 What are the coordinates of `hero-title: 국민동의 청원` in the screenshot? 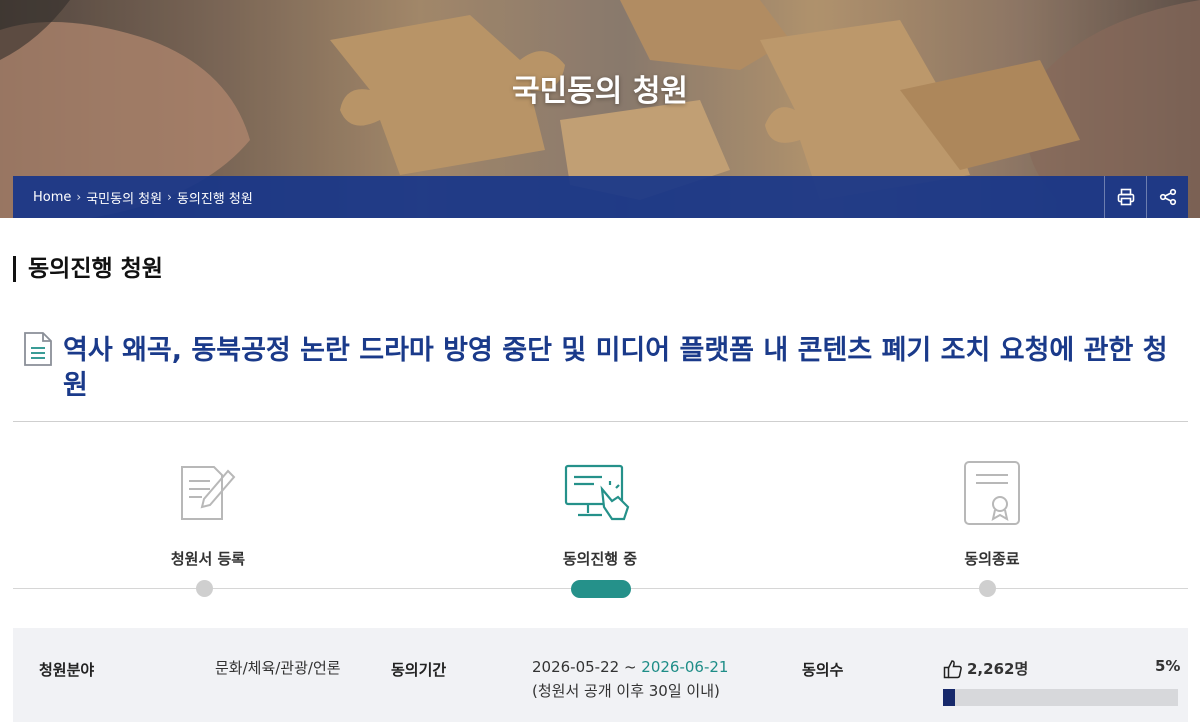 It's located at (600, 91).